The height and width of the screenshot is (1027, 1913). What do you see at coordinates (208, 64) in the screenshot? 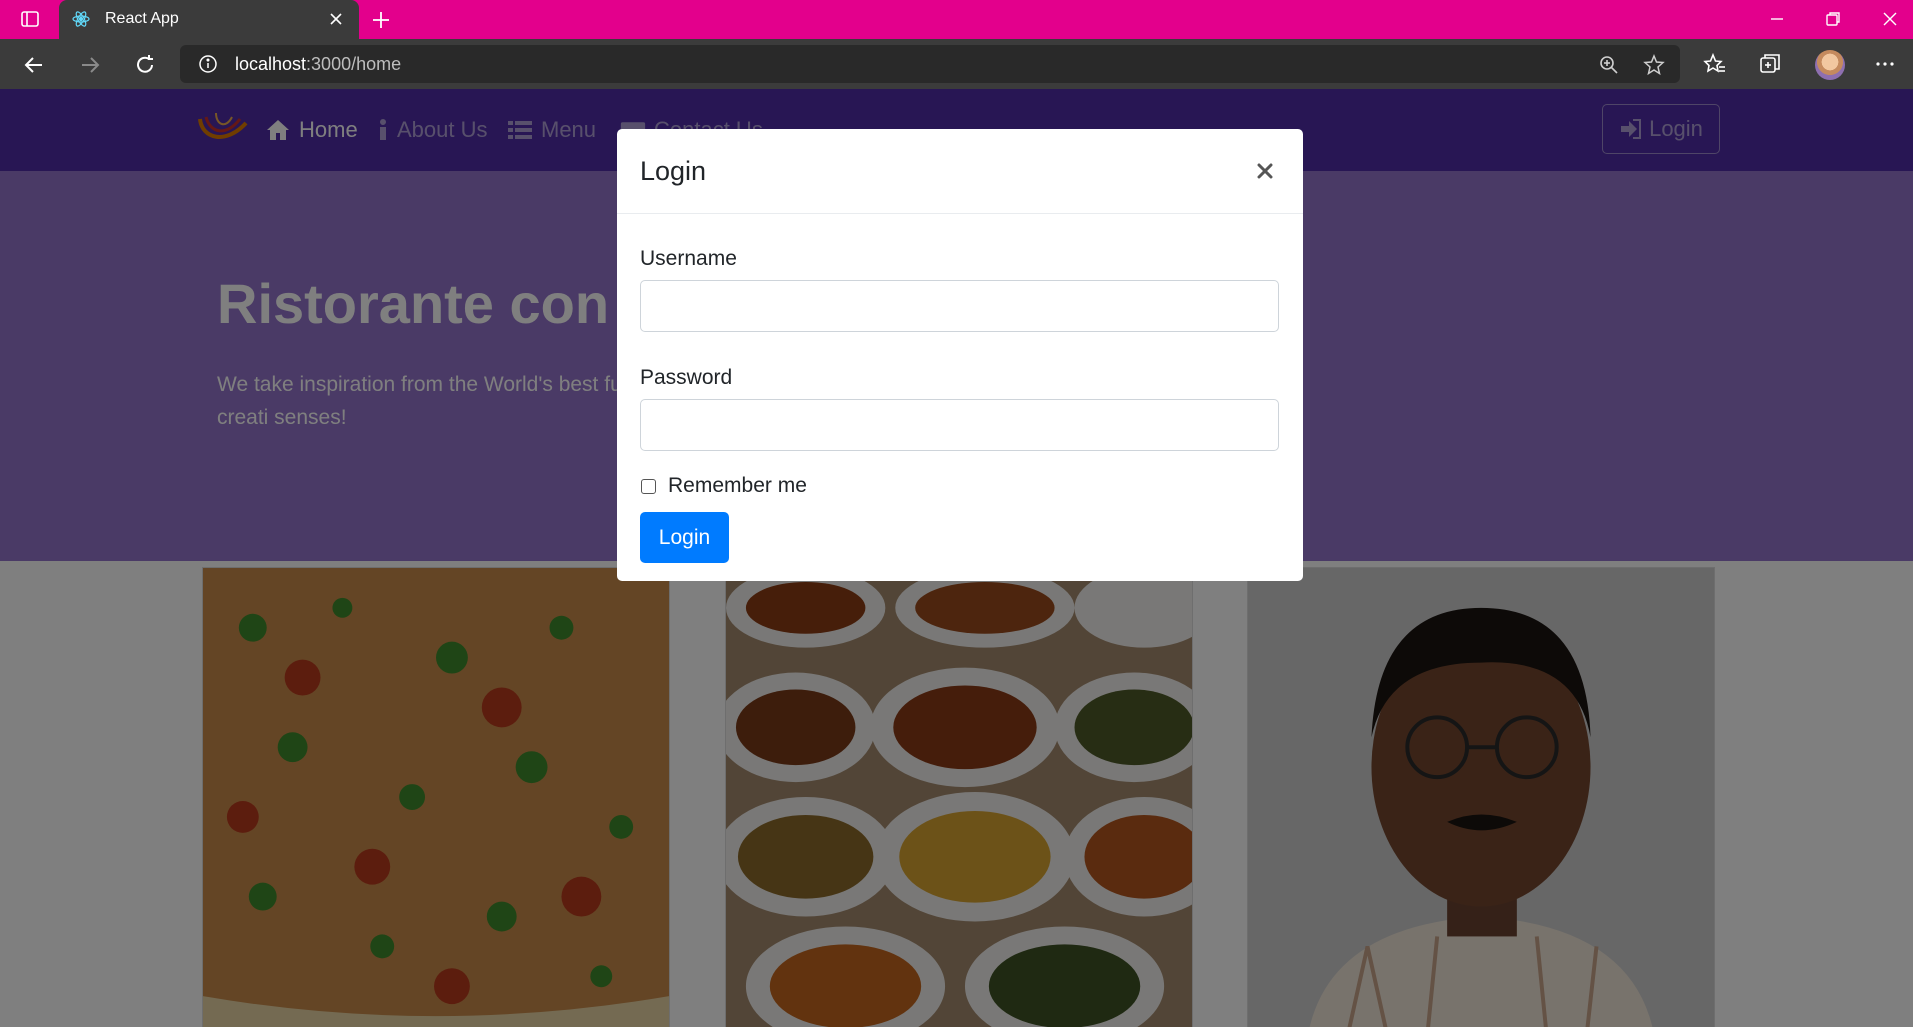
I see `site-info-icon` at bounding box center [208, 64].